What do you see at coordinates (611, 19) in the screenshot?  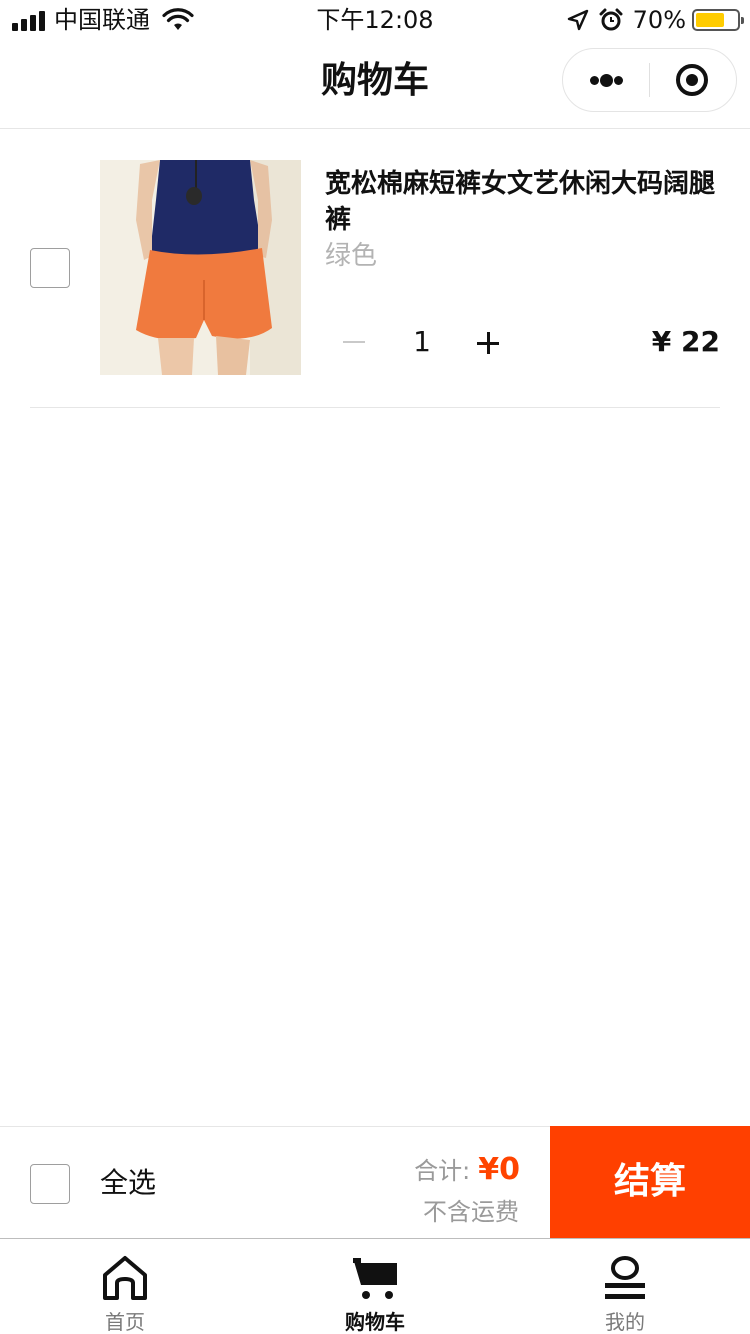 I see `alarm-clock-icon` at bounding box center [611, 19].